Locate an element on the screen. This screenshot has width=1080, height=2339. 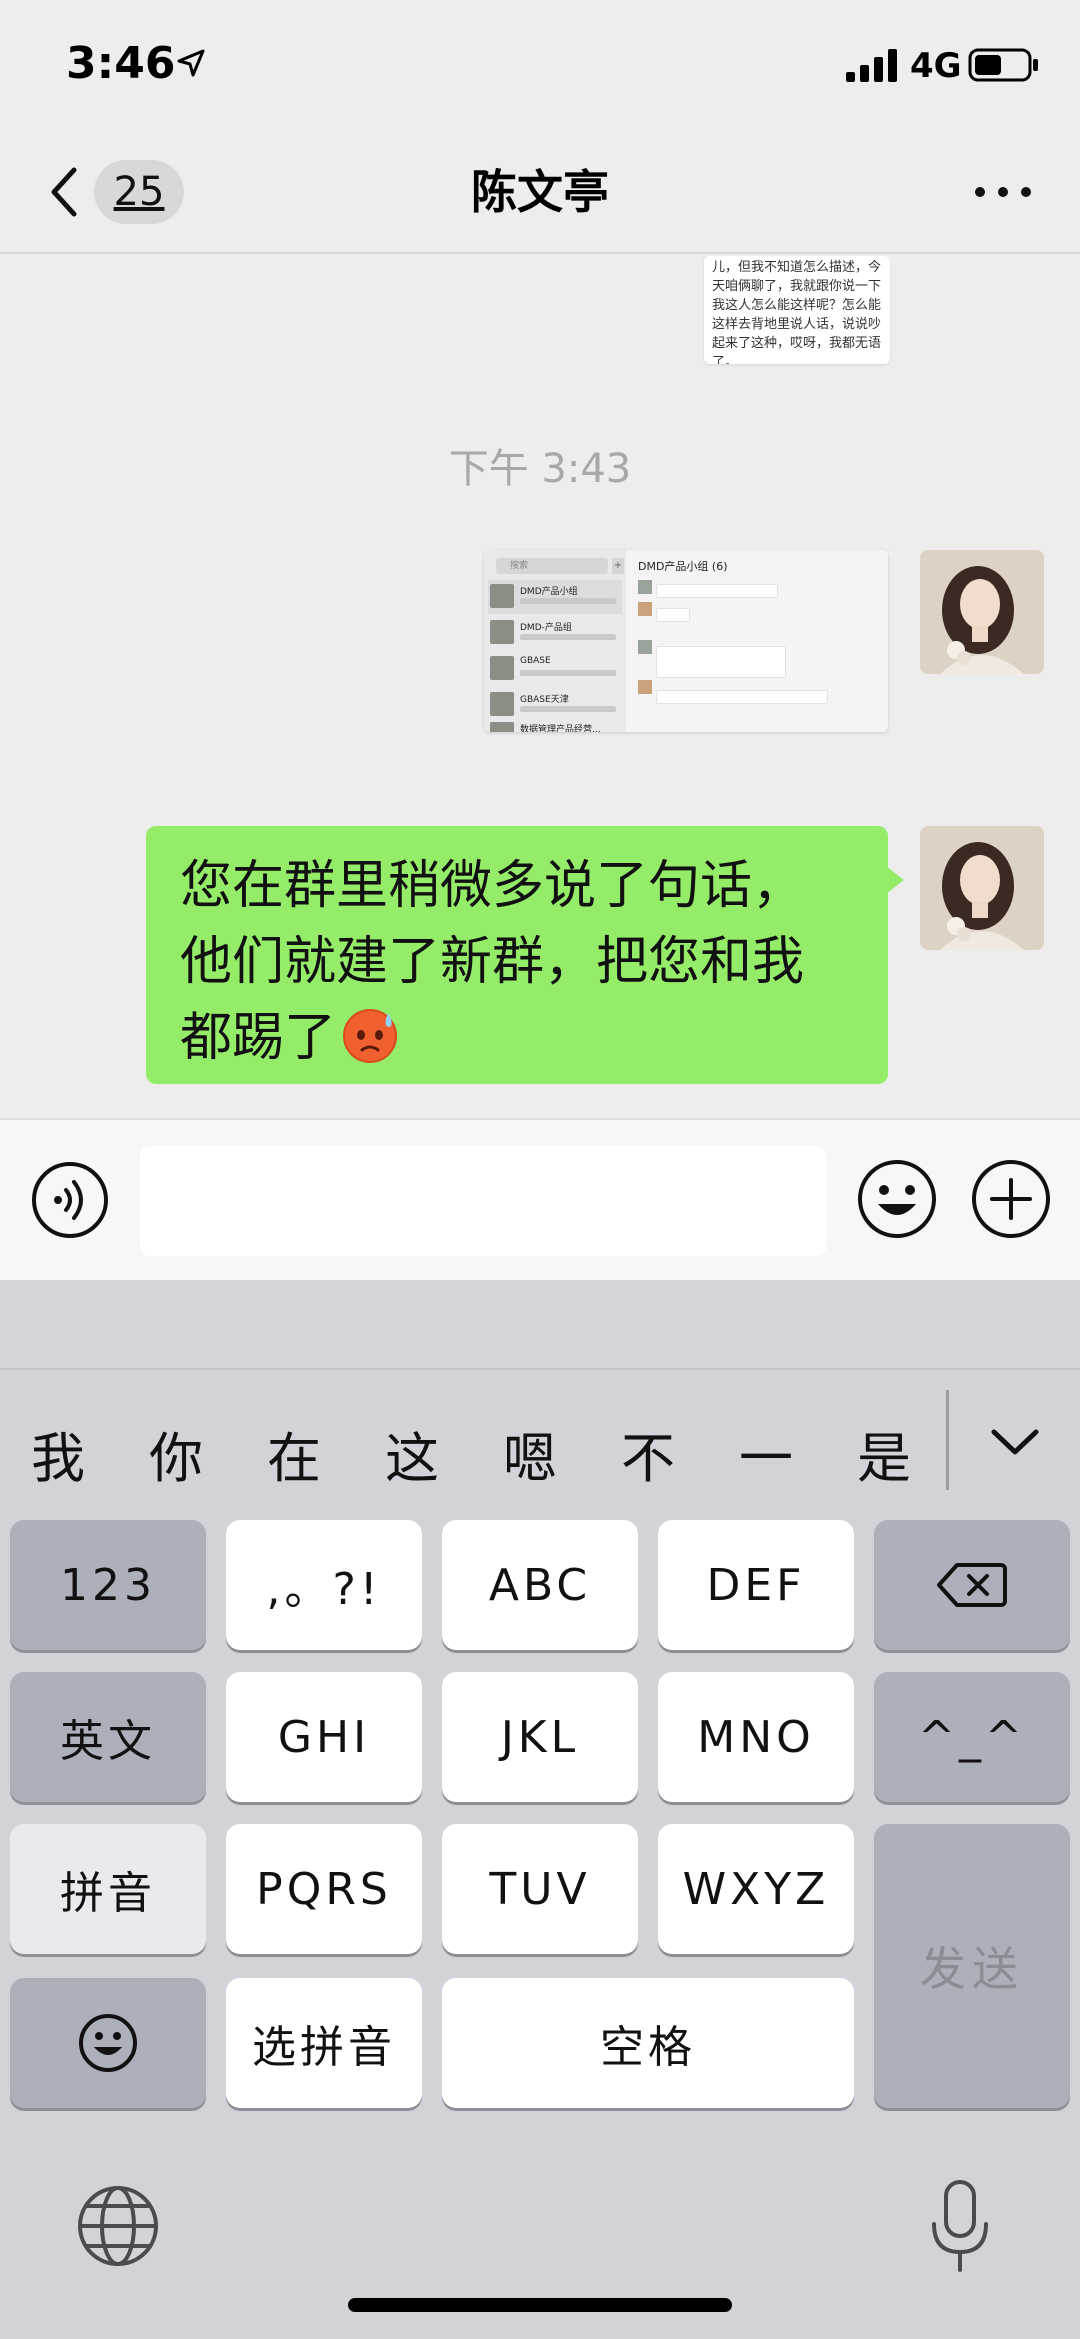
key-tuv: TUV is located at coordinates (540, 1889).